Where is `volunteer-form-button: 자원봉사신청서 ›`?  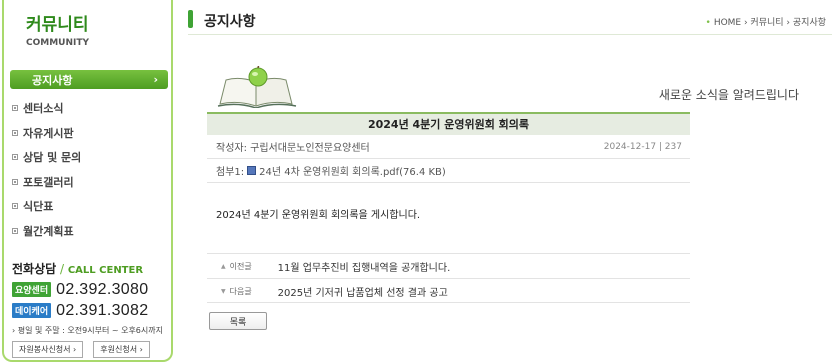 volunteer-form-button: 자원봉사신청서 › is located at coordinates (48, 349).